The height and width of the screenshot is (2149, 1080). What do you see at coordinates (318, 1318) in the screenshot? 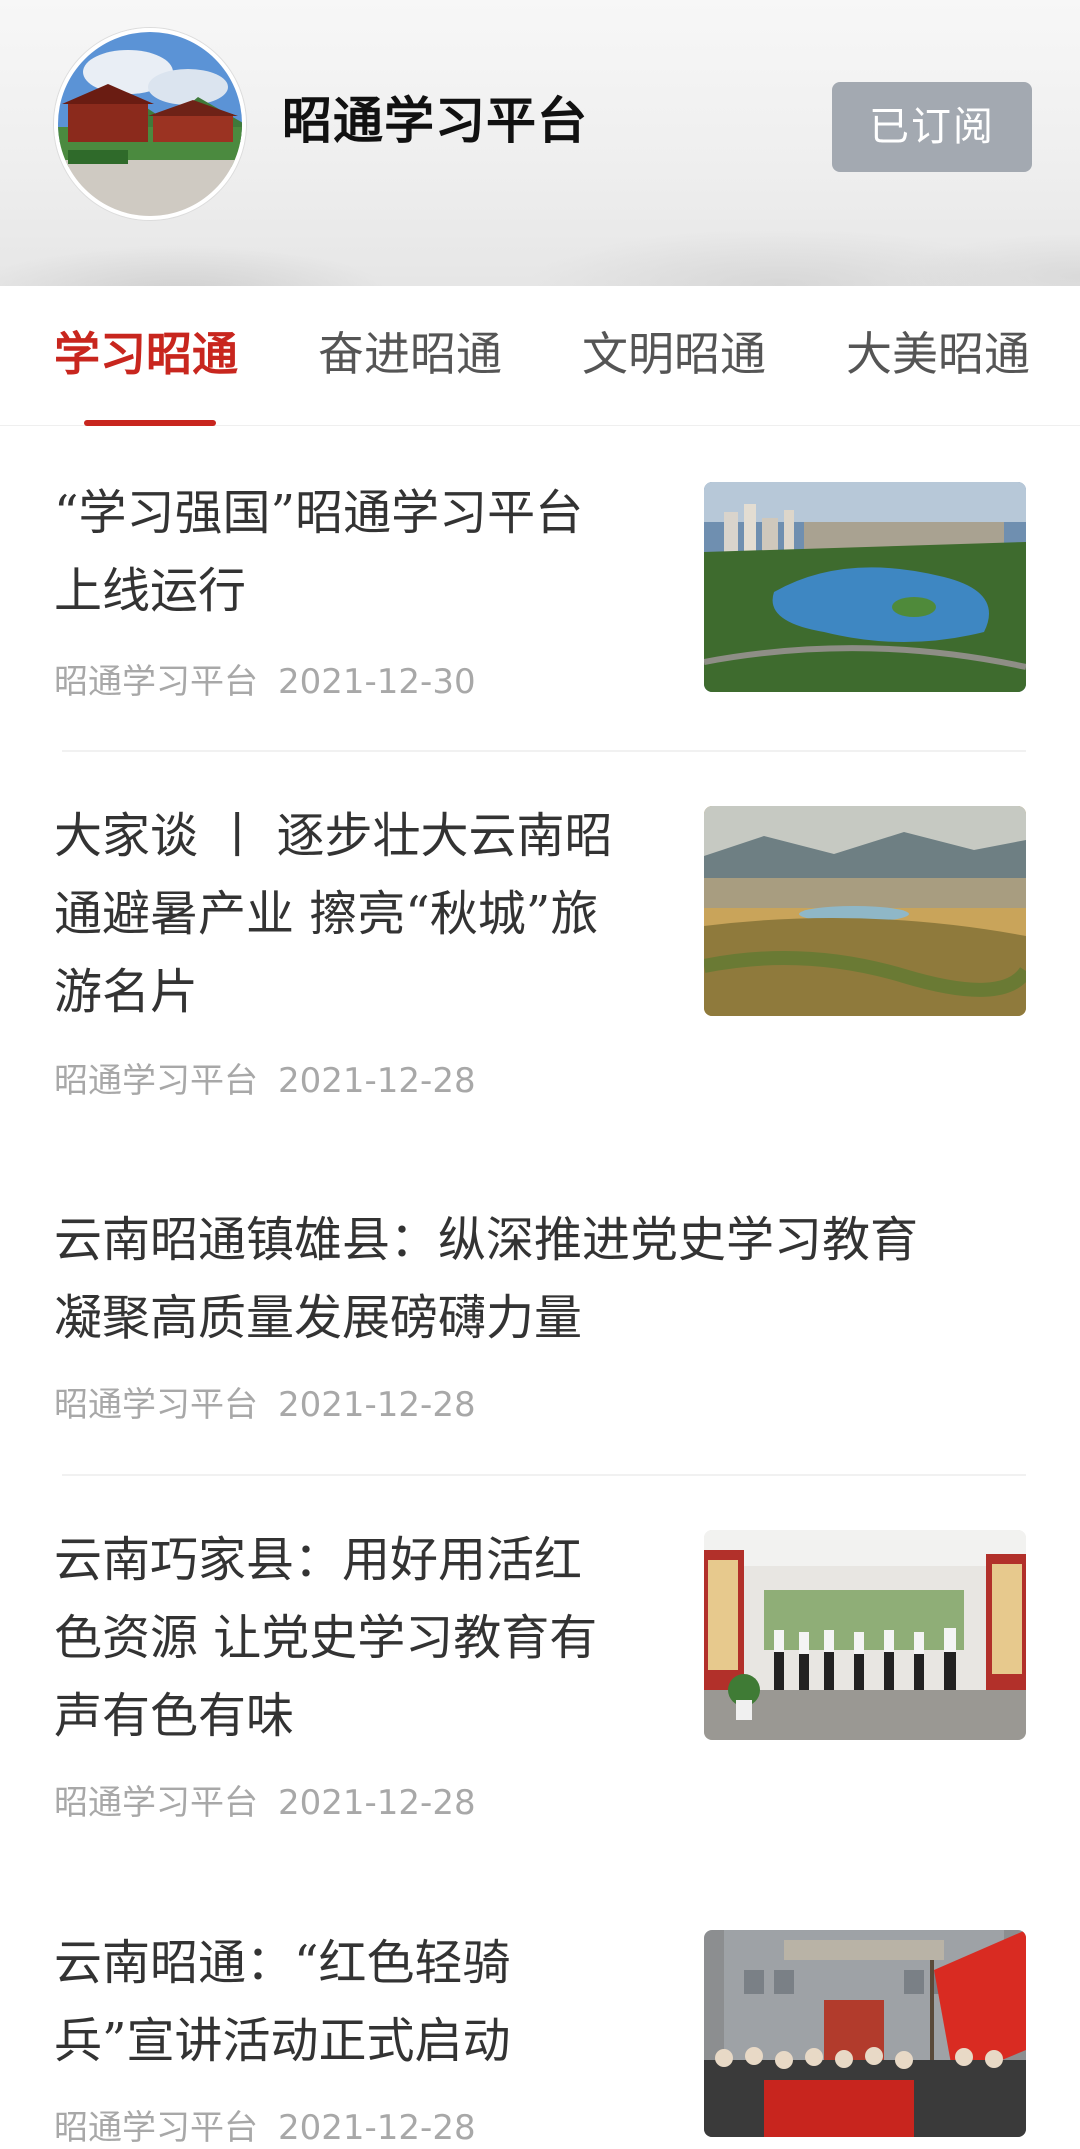
I see `article-title-line: 凝聚高质量发展磅礴力量` at bounding box center [318, 1318].